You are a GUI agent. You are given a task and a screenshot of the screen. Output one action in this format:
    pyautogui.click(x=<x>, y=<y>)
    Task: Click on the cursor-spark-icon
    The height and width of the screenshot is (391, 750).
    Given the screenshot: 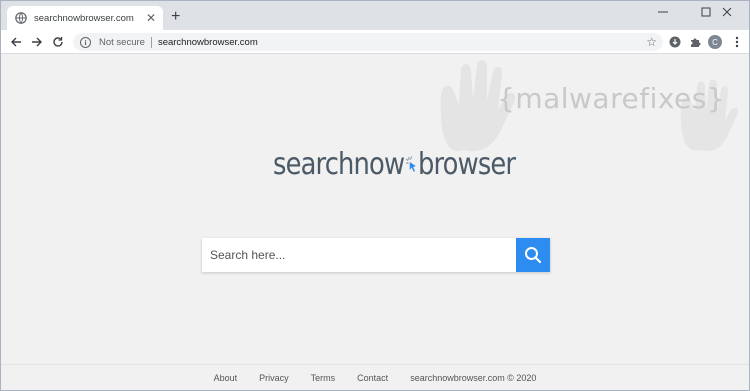 What is the action you would take?
    pyautogui.click(x=410, y=163)
    